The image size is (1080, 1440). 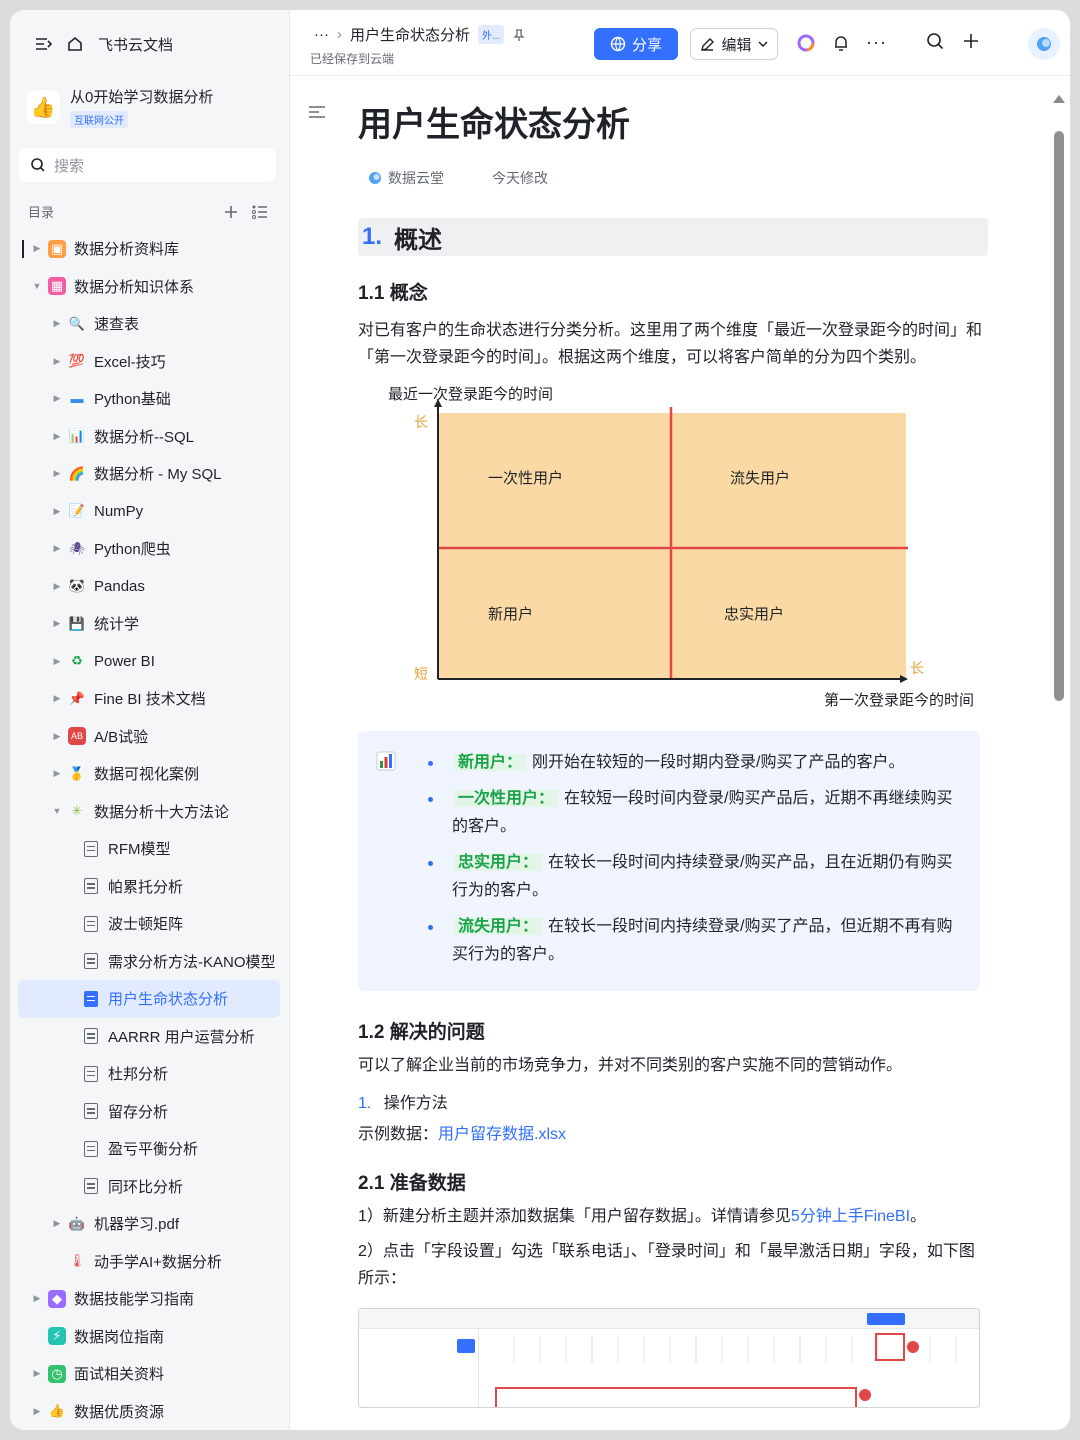 What do you see at coordinates (935, 41) in the screenshot?
I see `search-icon` at bounding box center [935, 41].